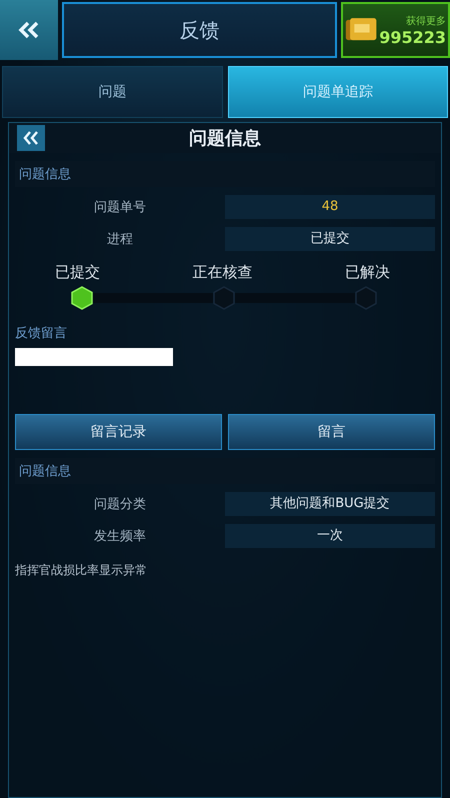 The height and width of the screenshot is (798, 450). Describe the element at coordinates (118, 432) in the screenshot. I see `action-button: 留言记录` at that location.